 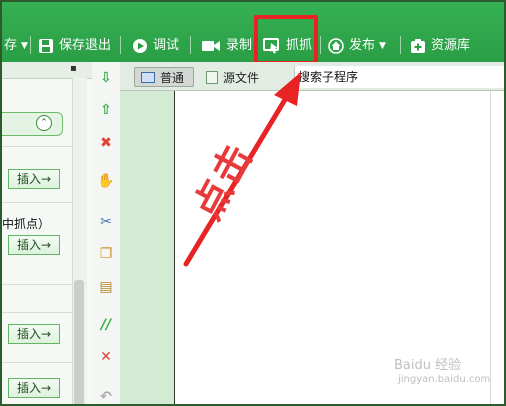 I want to click on watermark-url: jingyan.baidu.com, so click(x=444, y=379).